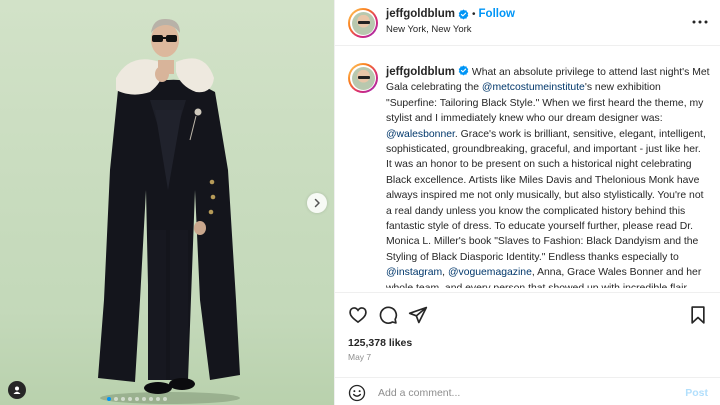  I want to click on caption-avatar, so click(363, 78).